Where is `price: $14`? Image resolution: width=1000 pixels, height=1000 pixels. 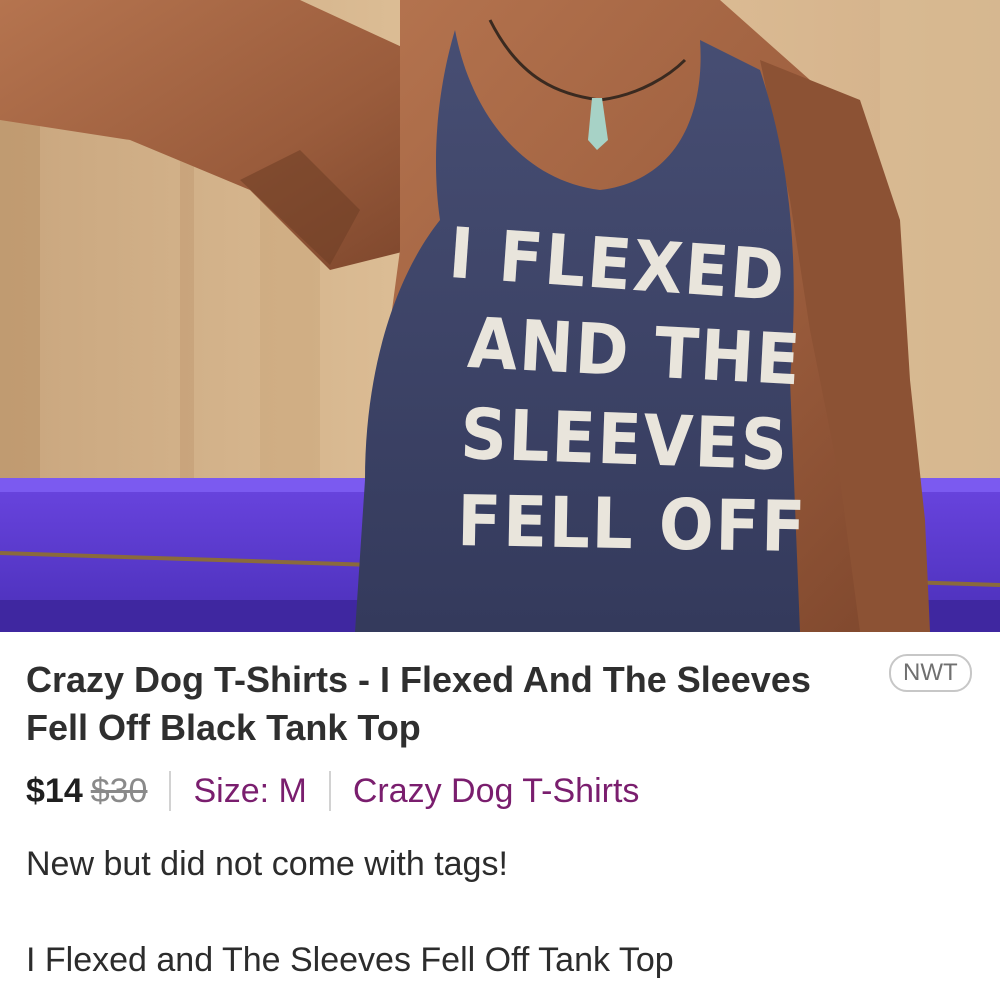
price: $14 is located at coordinates (54, 790).